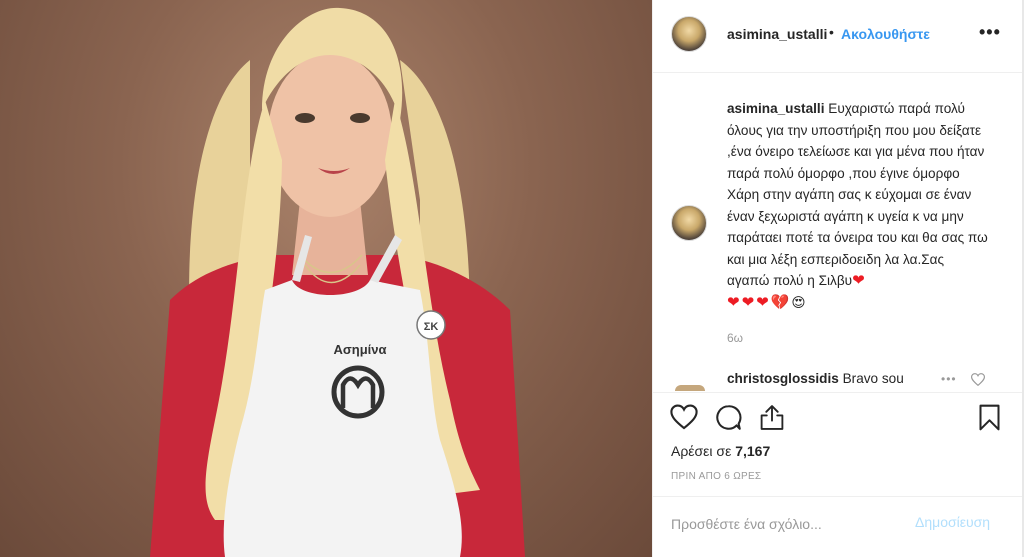  I want to click on bookmark-icon, so click(989, 420).